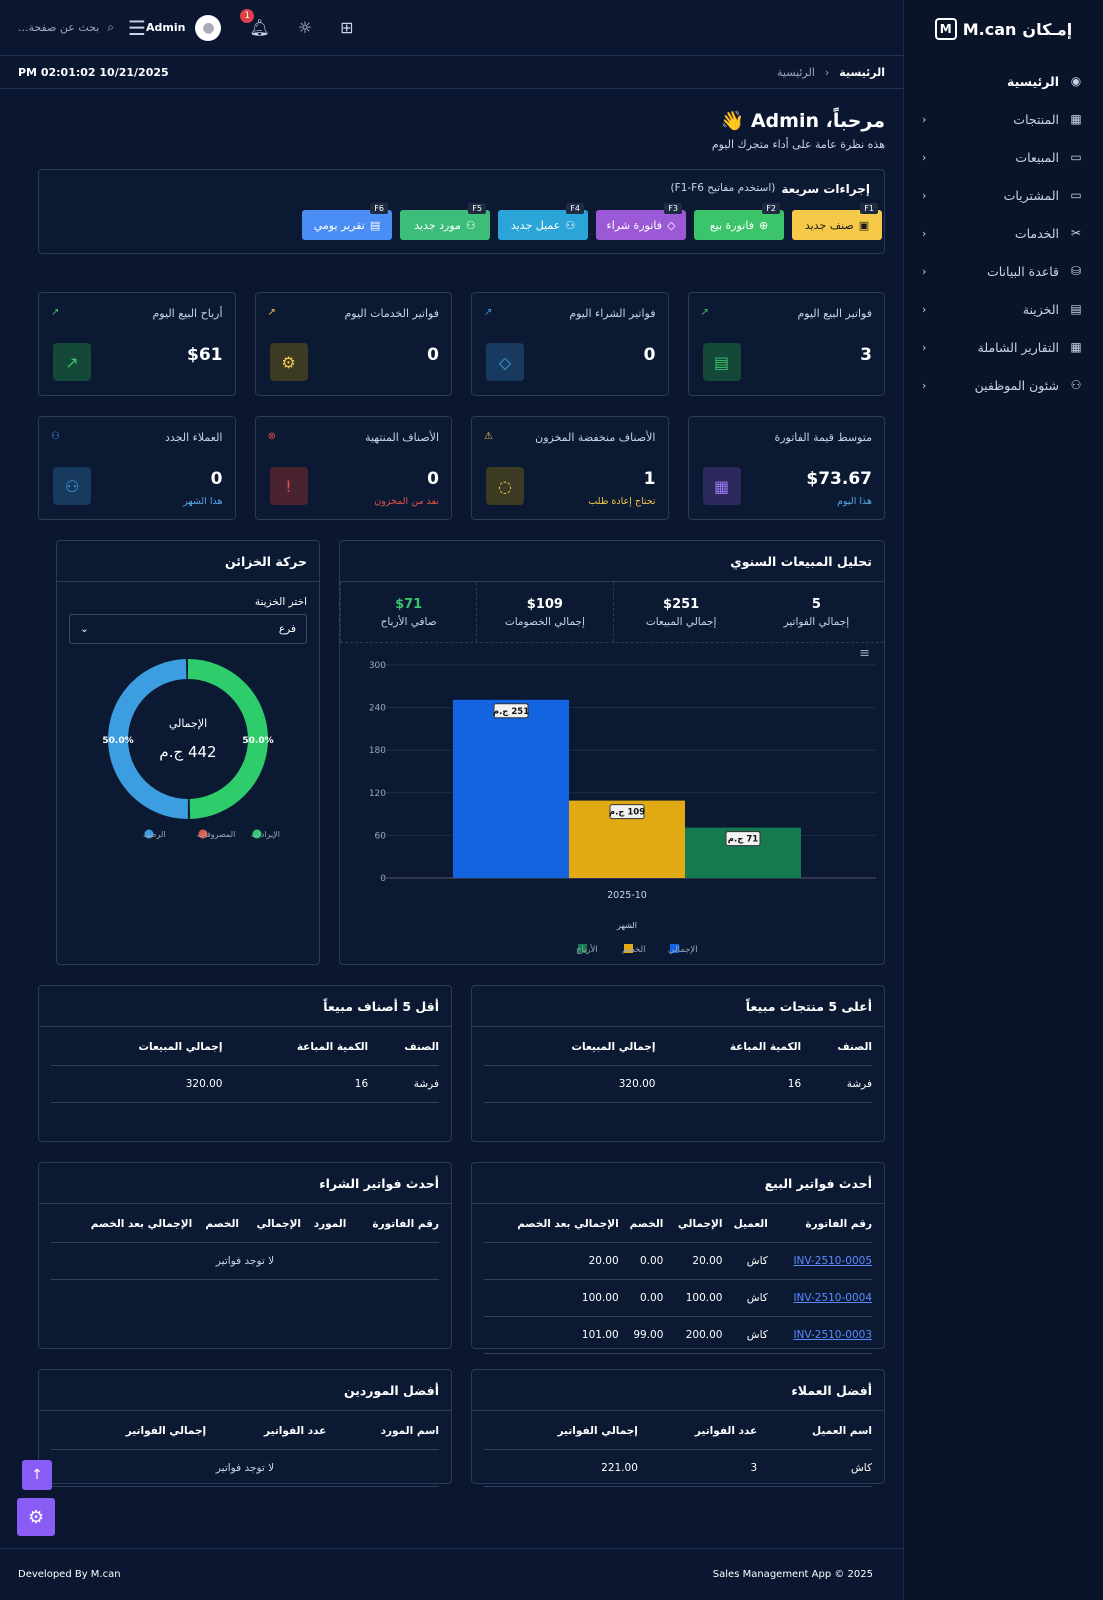 Image resolution: width=1103 pixels, height=1600 pixels. Describe the element at coordinates (869, 208) in the screenshot. I see `shortcut-key: F1` at that location.